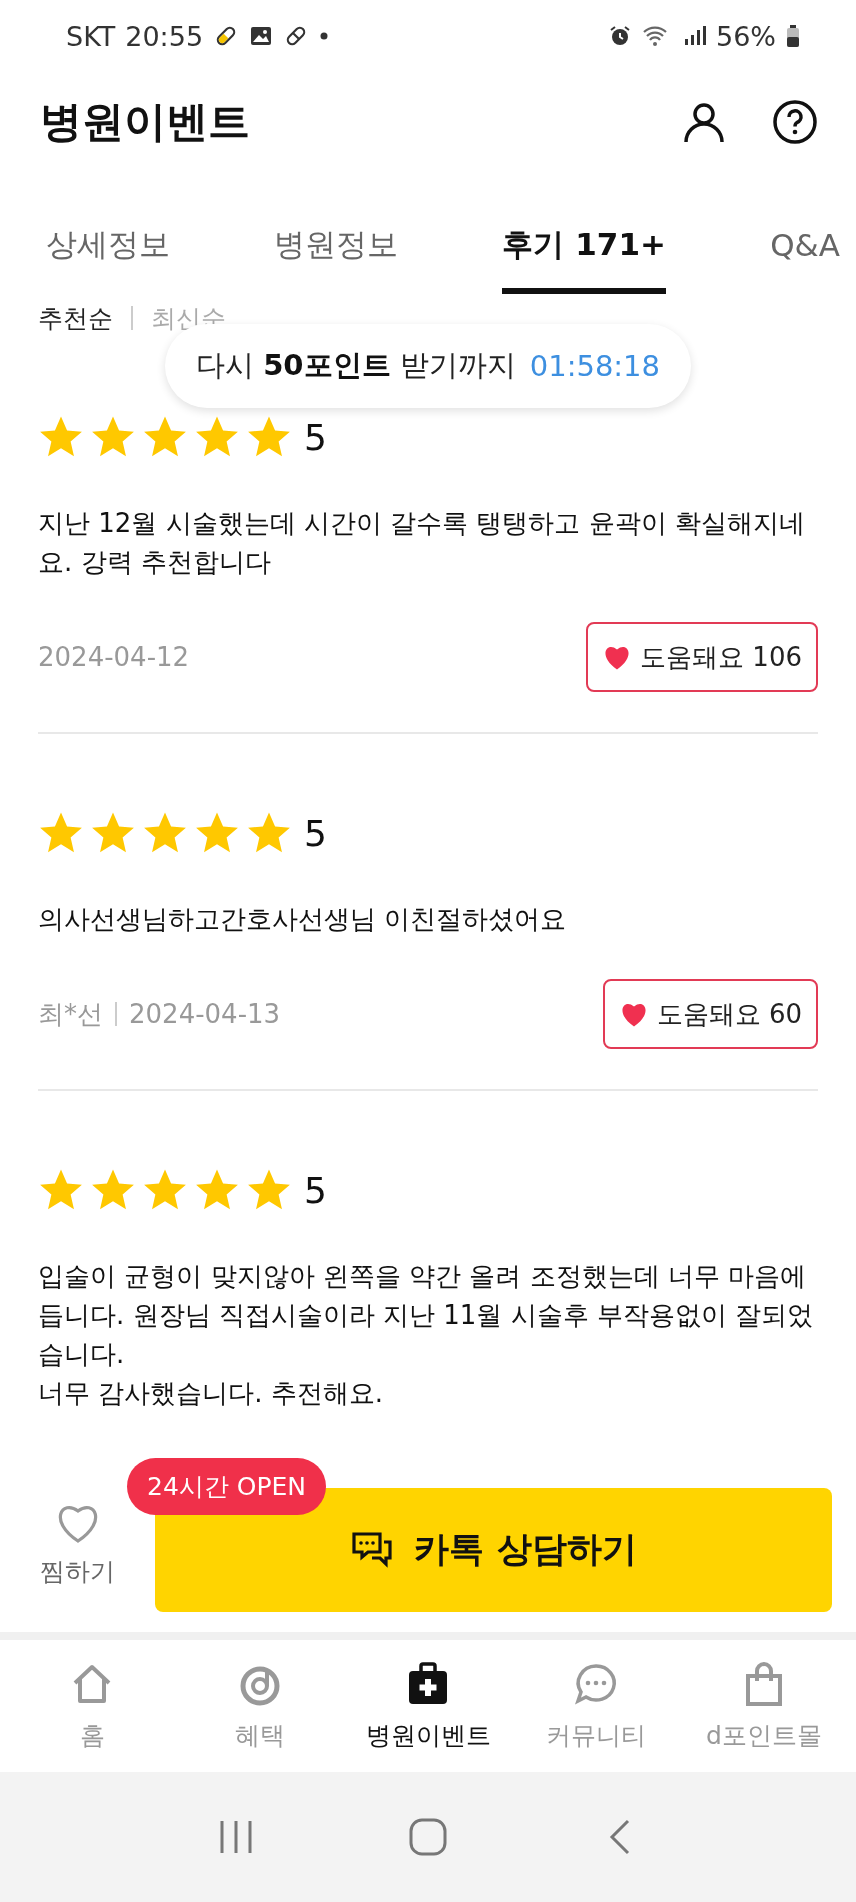 The height and width of the screenshot is (1902, 856). Describe the element at coordinates (114, 657) in the screenshot. I see `review-date: 2024-04-12` at that location.